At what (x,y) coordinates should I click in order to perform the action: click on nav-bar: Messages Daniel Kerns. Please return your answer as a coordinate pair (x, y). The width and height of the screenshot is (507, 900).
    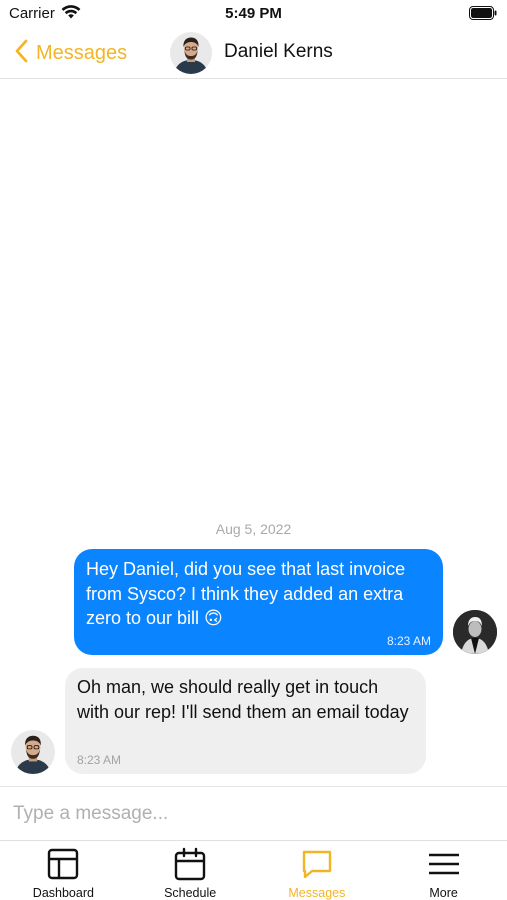
    Looking at the image, I should click on (253, 53).